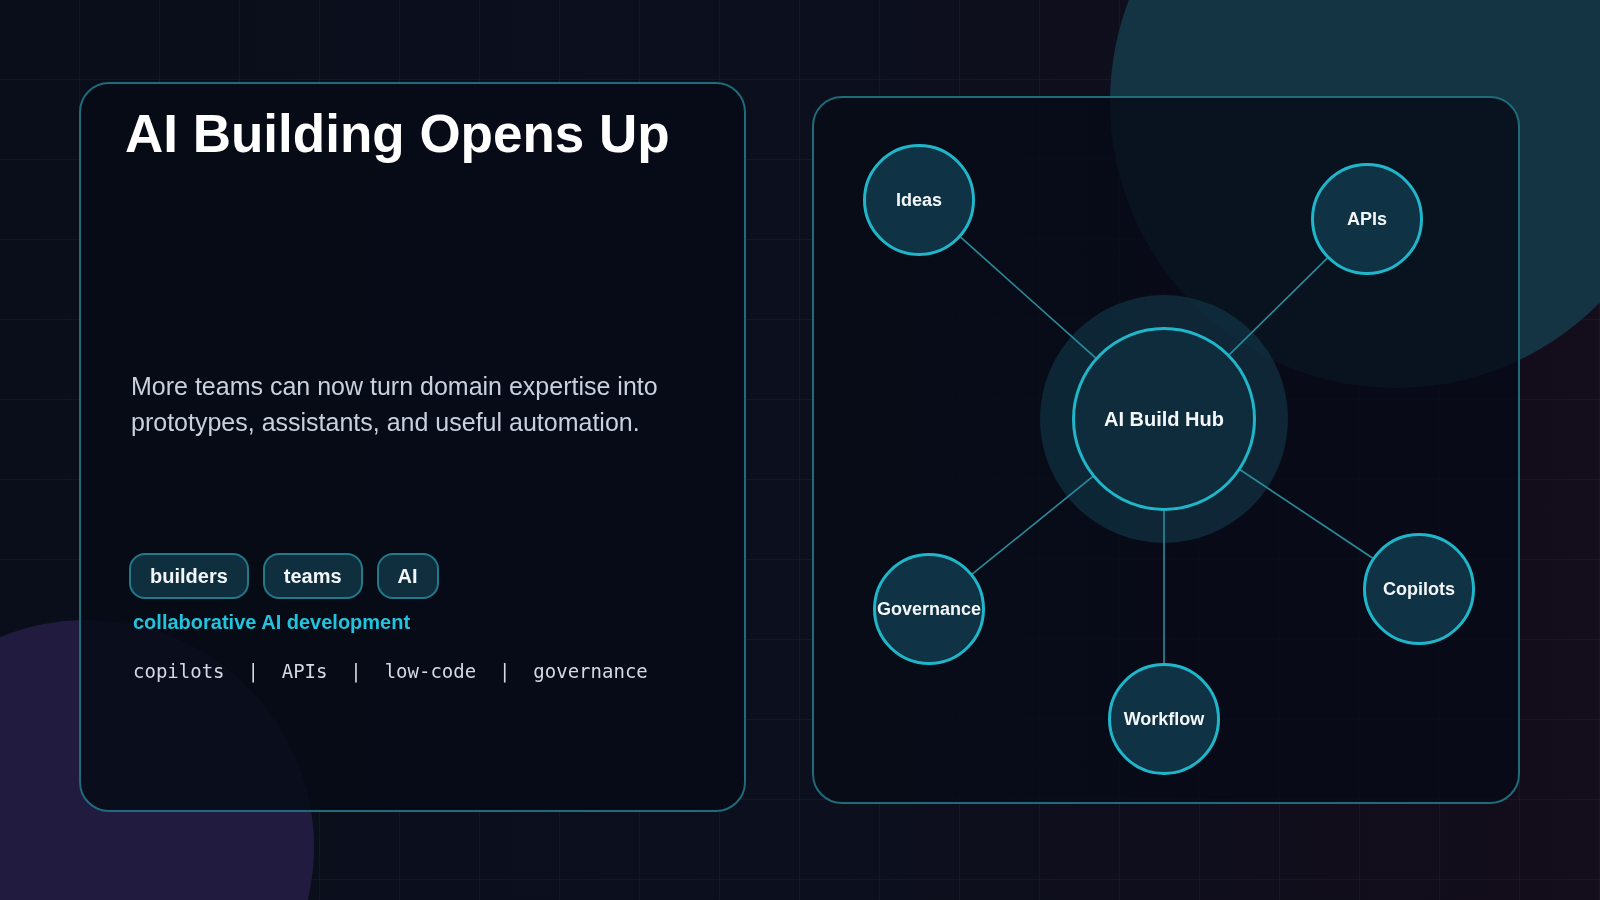  I want to click on diagram-node: Ideas, so click(919, 200).